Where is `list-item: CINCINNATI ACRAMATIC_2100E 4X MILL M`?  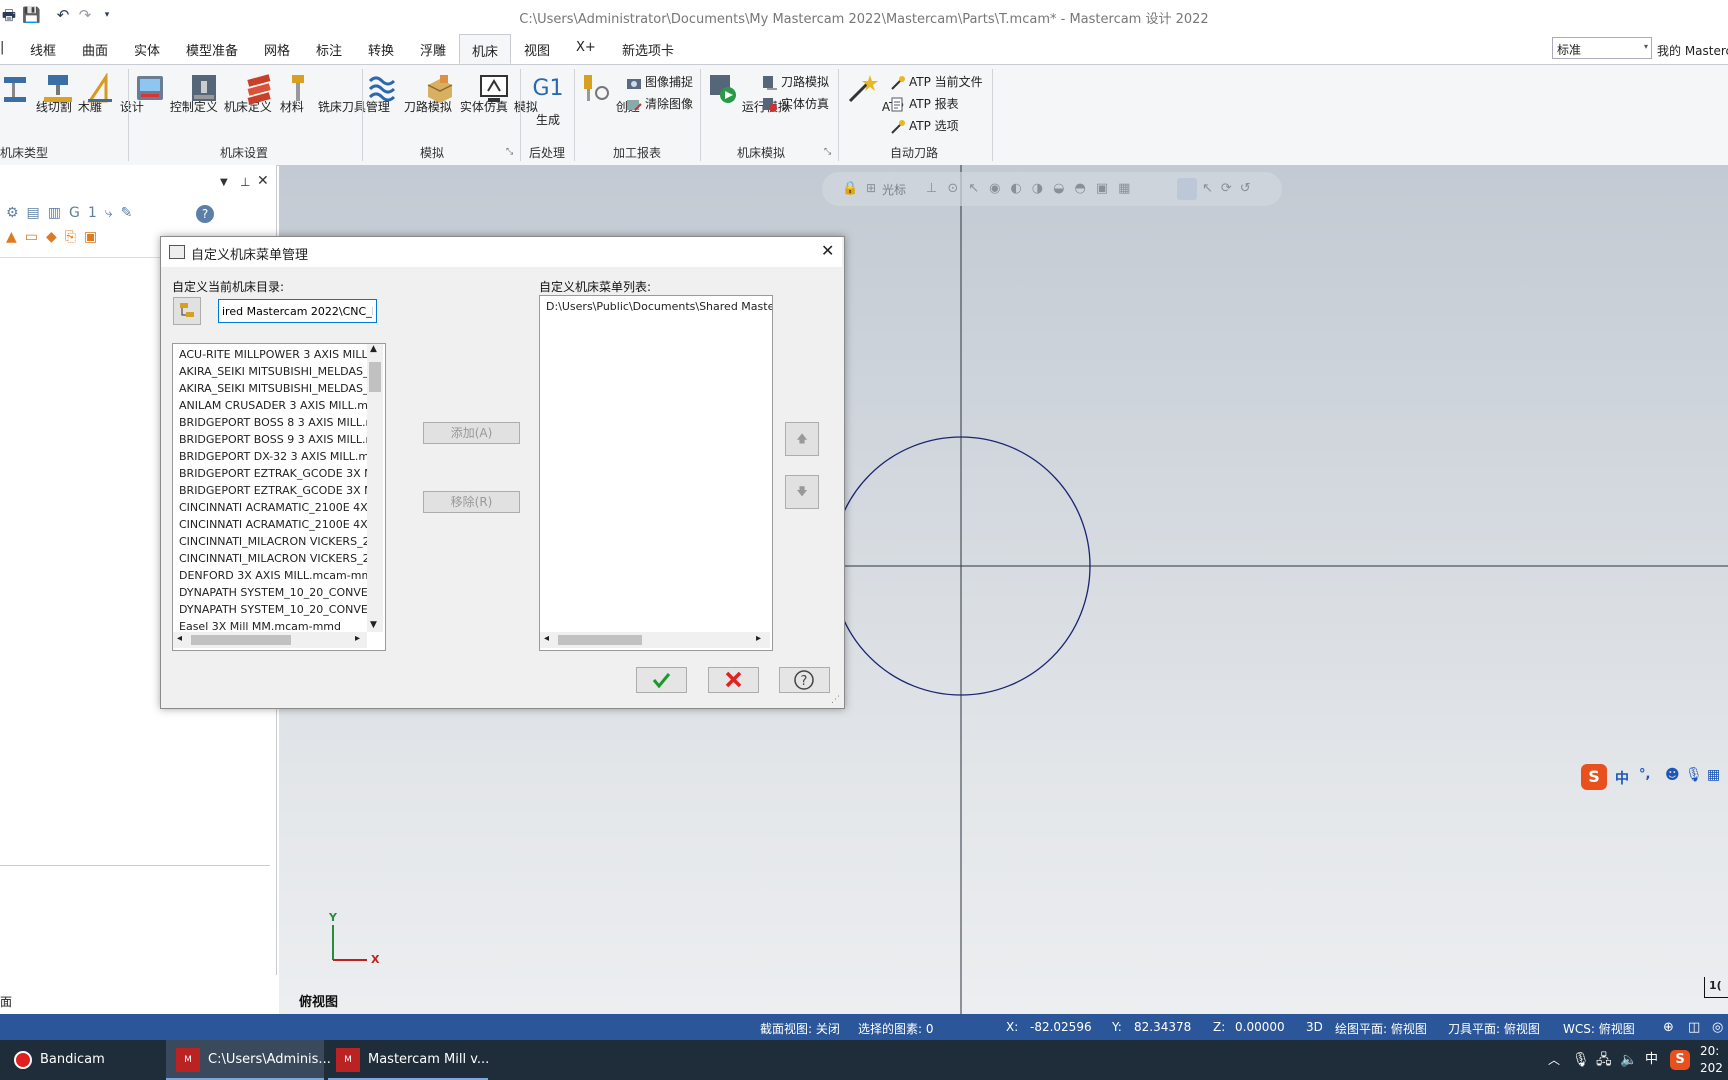 list-item: CINCINNATI ACRAMATIC_2100E 4X MILL M is located at coordinates (270, 507).